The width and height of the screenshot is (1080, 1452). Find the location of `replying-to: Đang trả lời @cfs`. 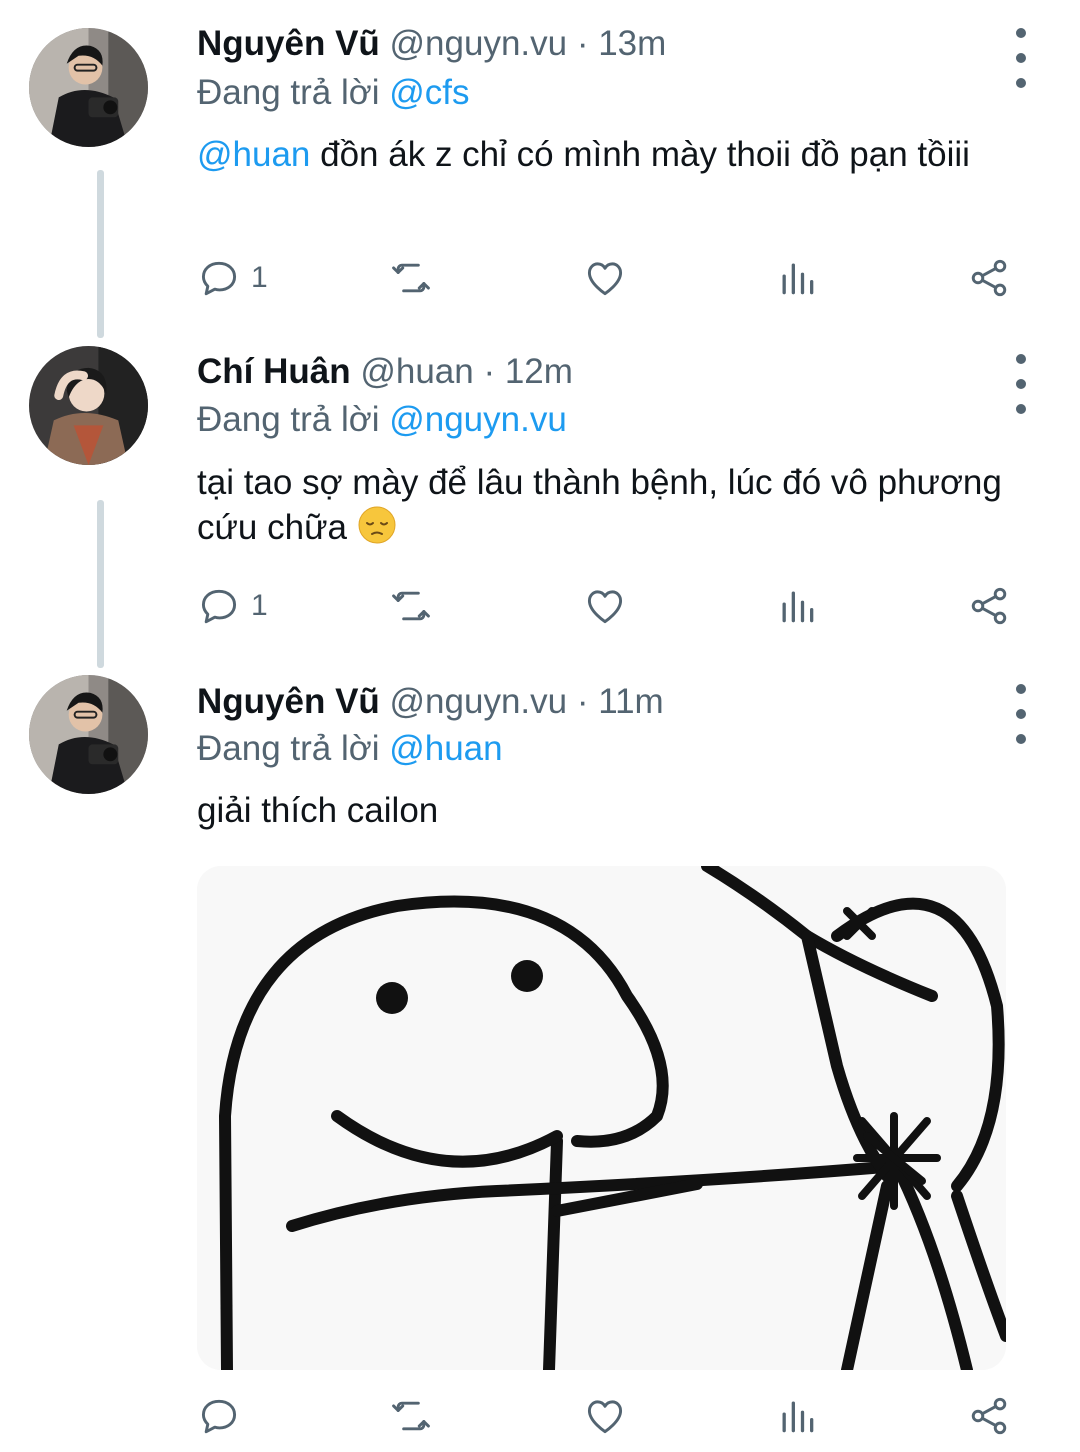

replying-to: Đang trả lời @cfs is located at coordinates (333, 93).